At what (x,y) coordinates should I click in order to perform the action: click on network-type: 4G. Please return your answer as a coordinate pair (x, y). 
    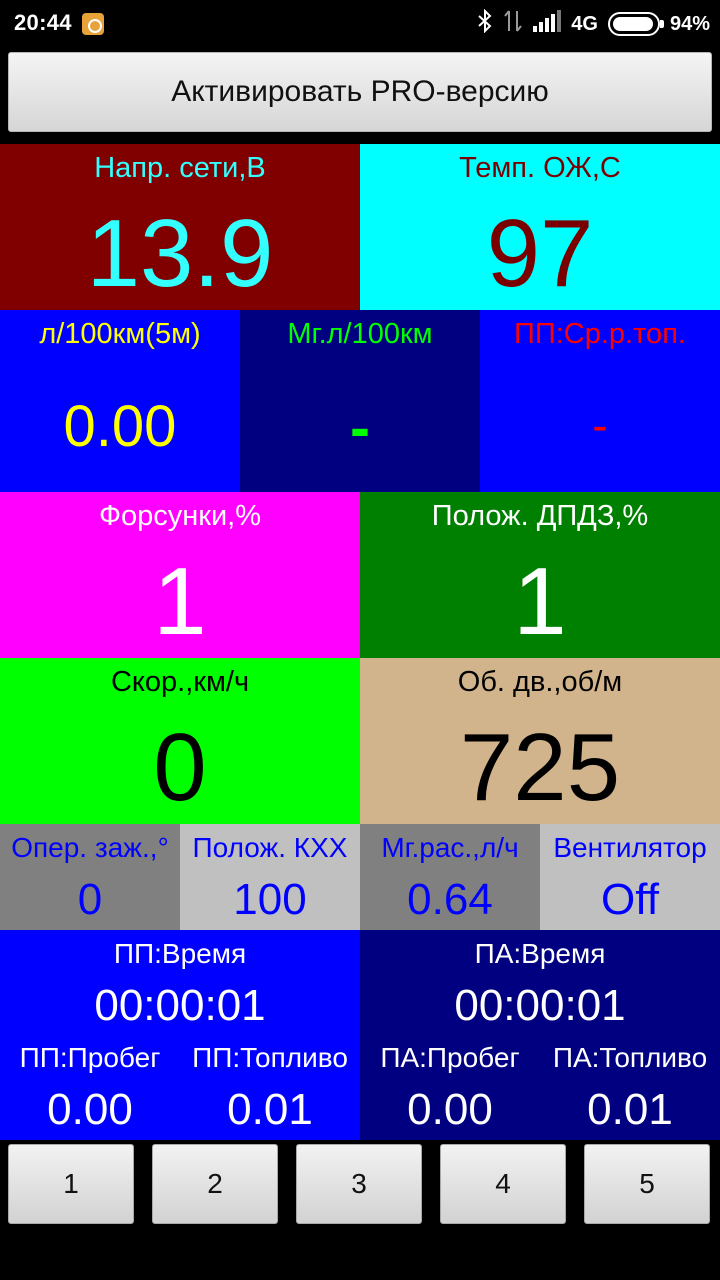
    Looking at the image, I should click on (584, 23).